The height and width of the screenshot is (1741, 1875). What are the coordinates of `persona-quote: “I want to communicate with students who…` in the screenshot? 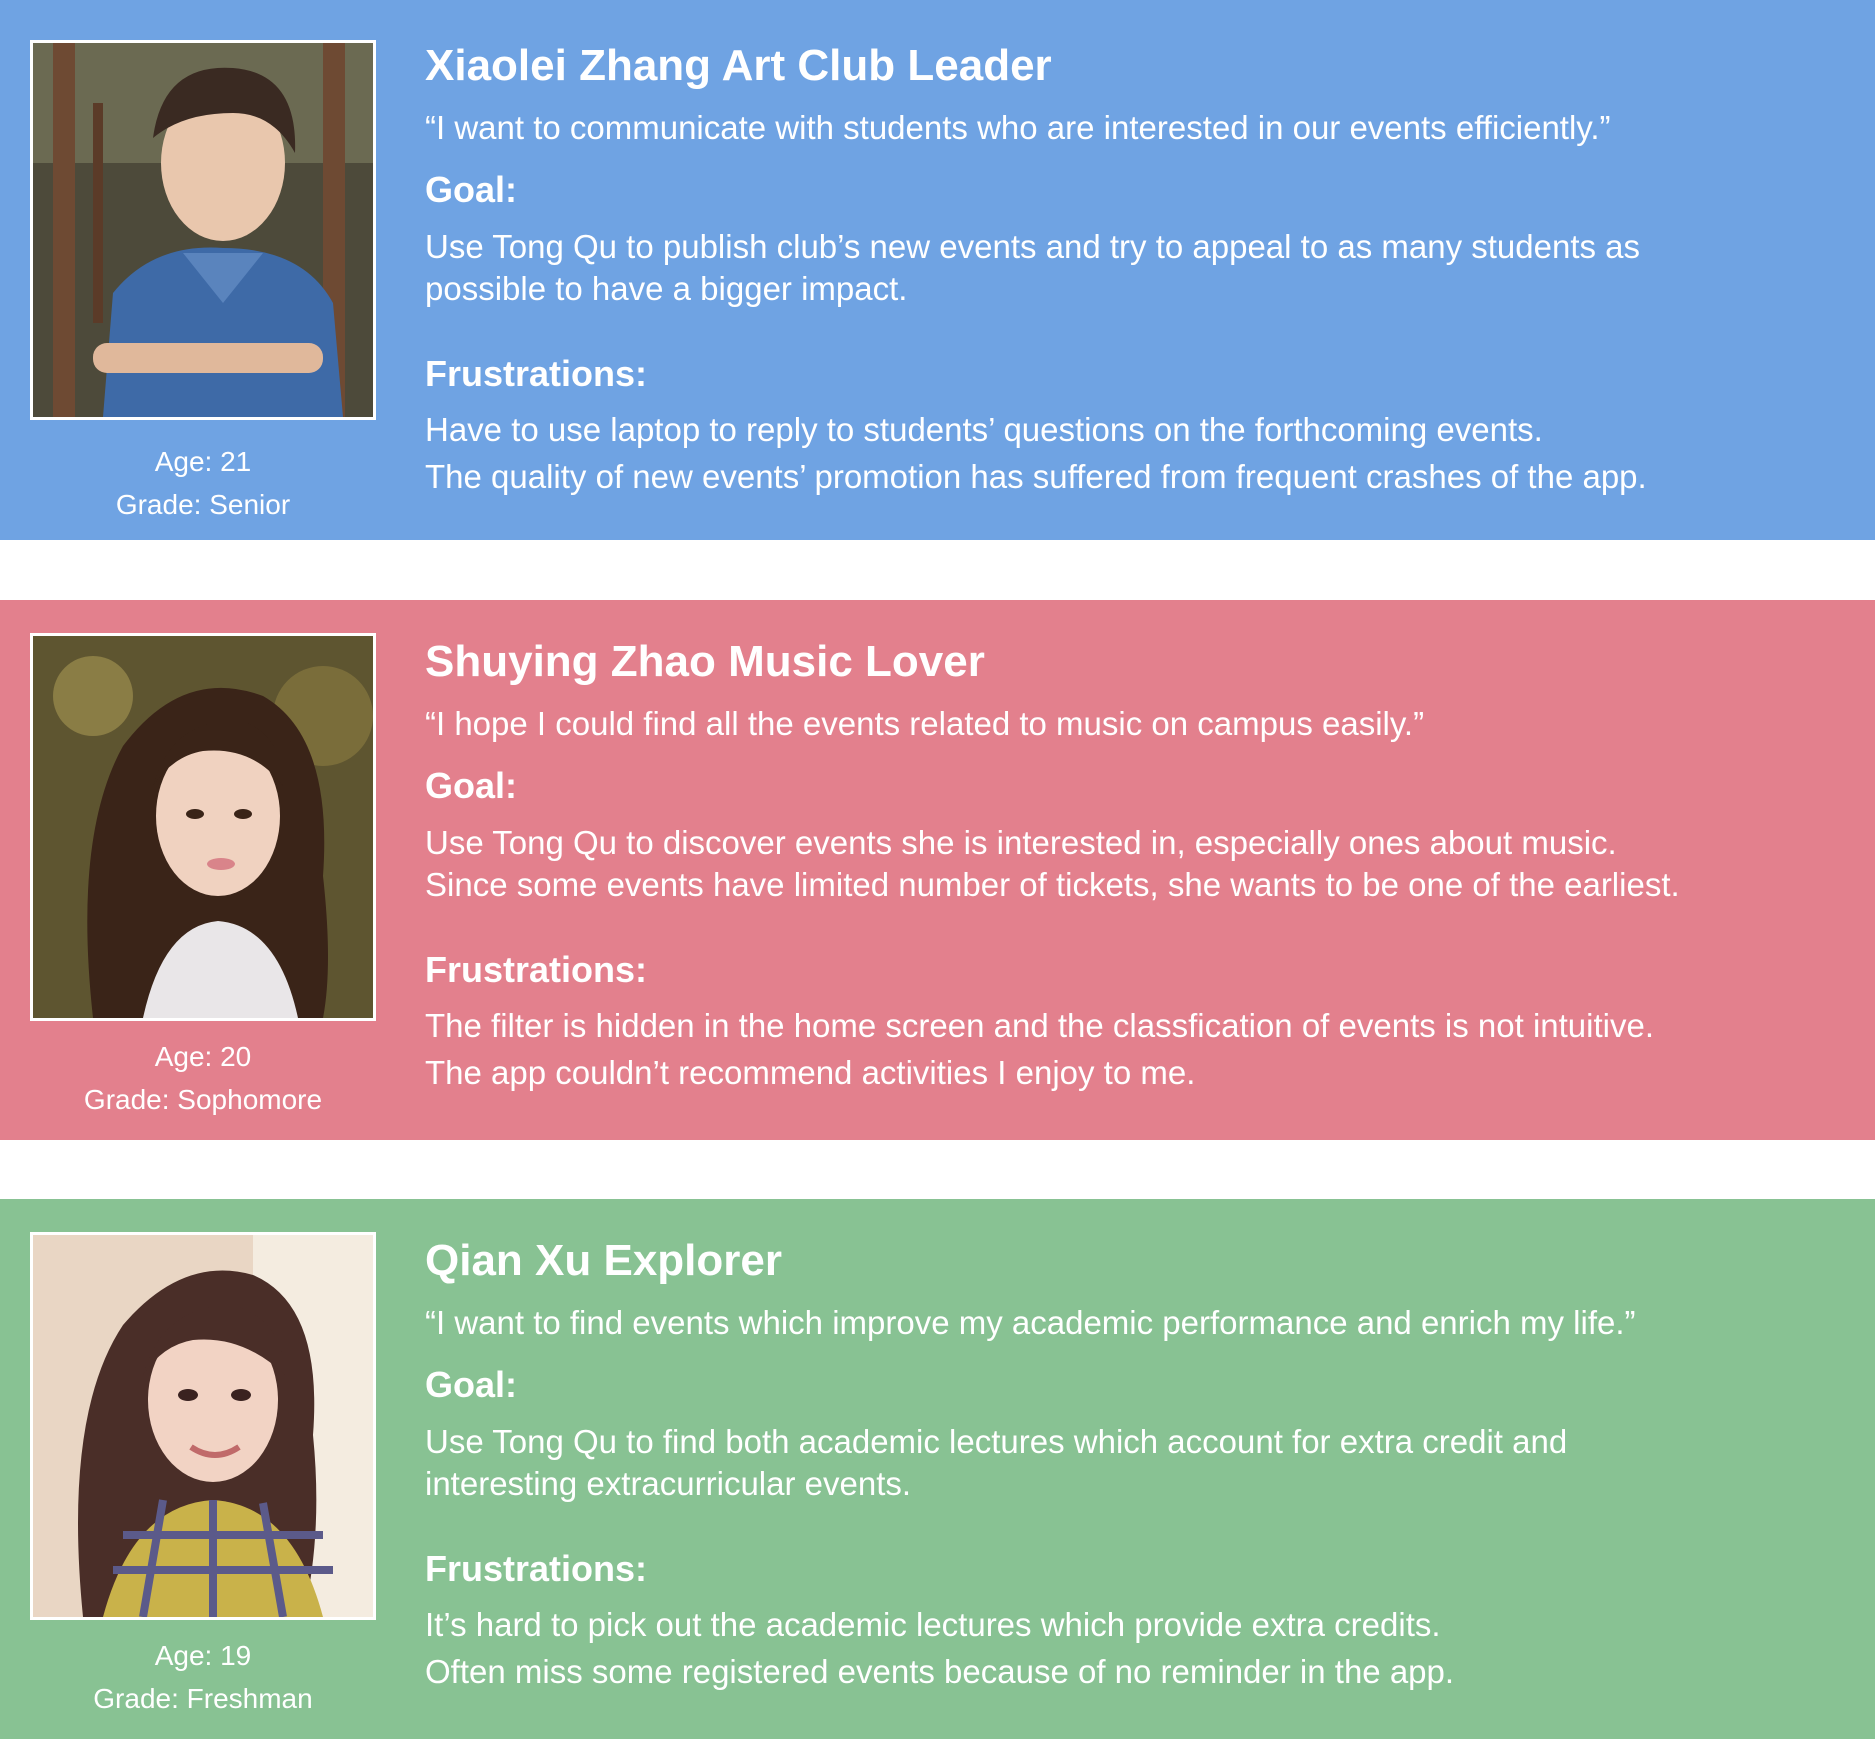 It's located at (1018, 127).